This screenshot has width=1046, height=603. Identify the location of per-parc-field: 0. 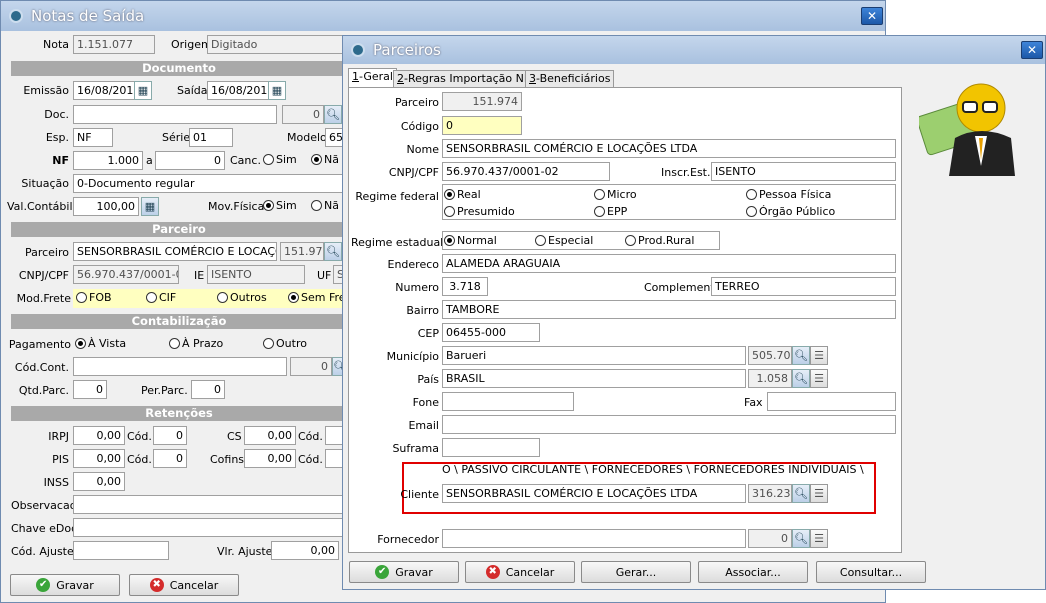
(208, 389).